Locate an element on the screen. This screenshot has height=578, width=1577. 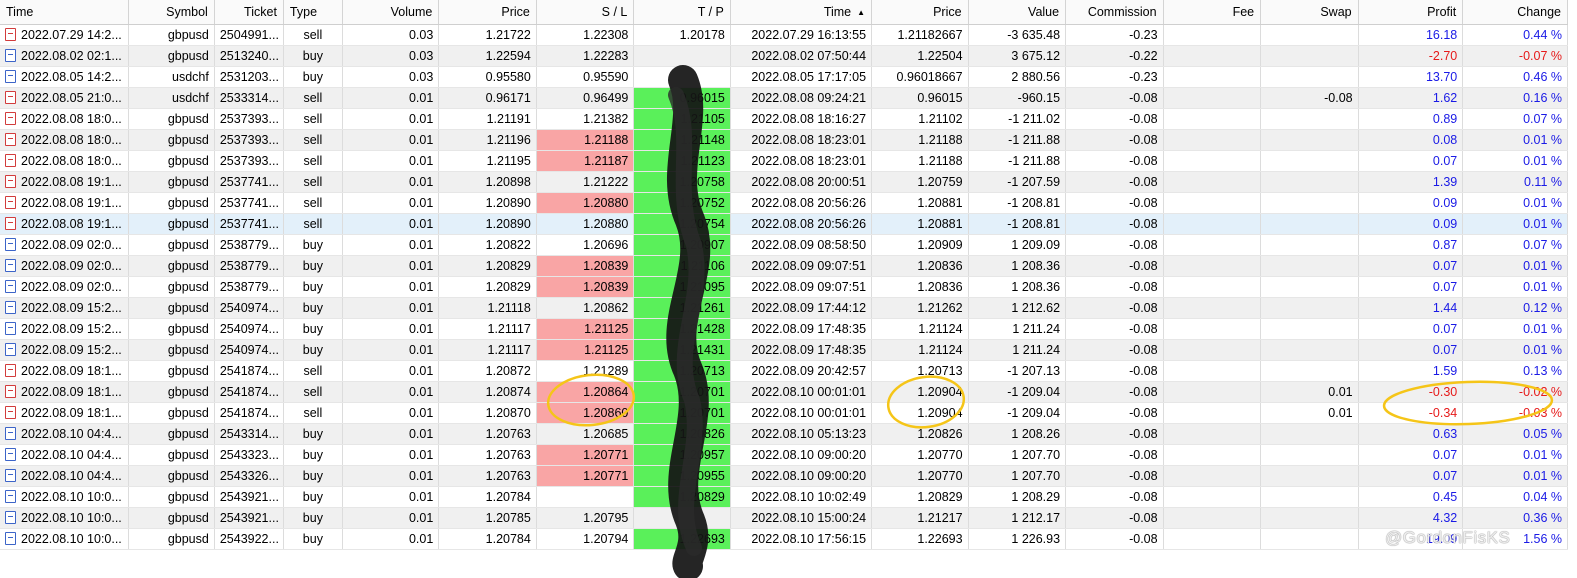
col-header-fee: Fee is located at coordinates (1212, 12).